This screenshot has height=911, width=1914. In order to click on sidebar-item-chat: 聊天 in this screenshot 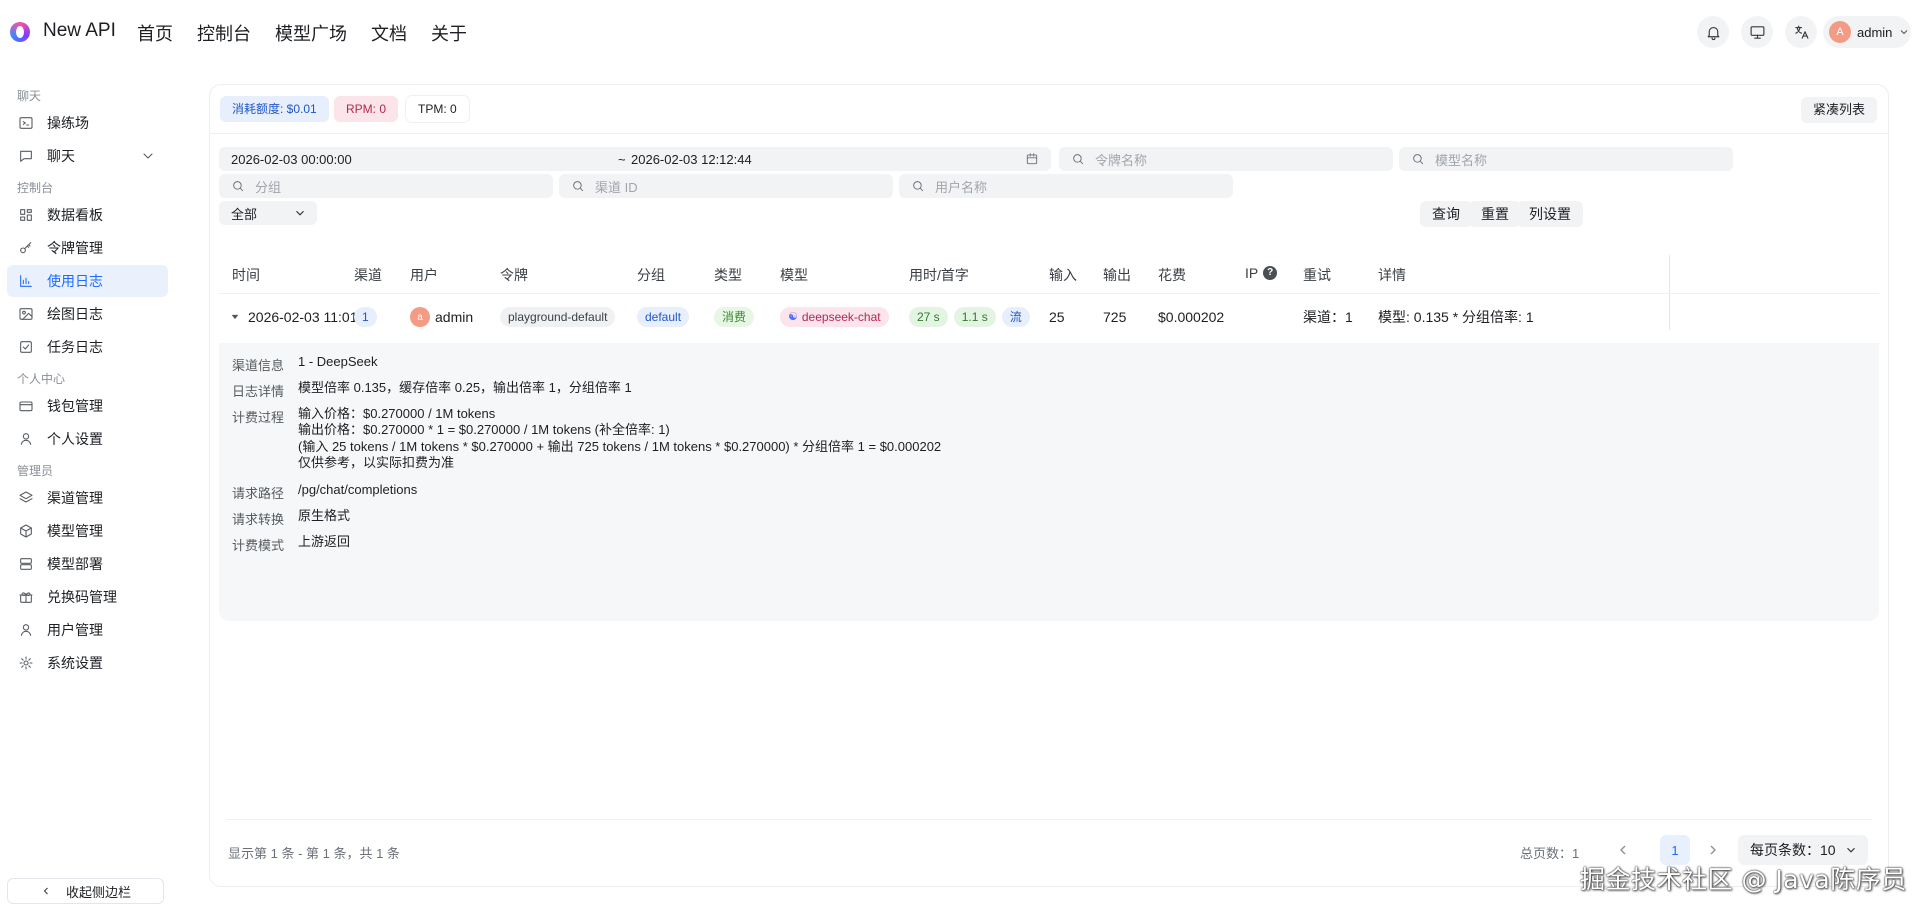, I will do `click(87, 156)`.